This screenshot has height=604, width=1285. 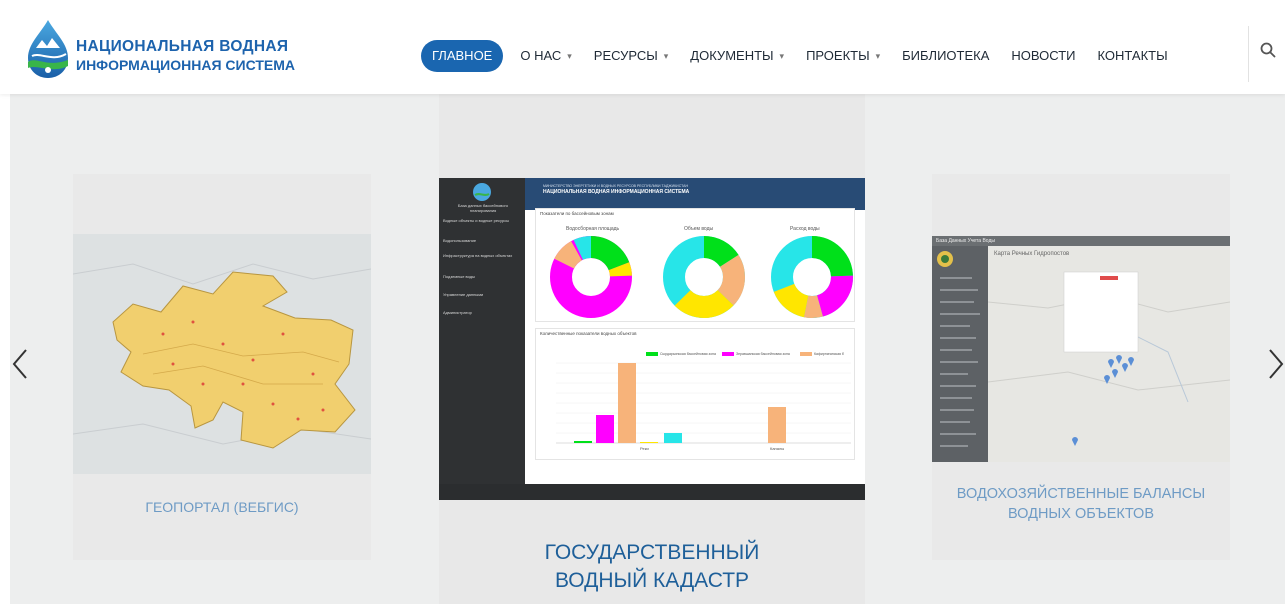 I want to click on slide-title-line-2: ВОДНЫХ ОБЪЕКТОВ, so click(x=1081, y=514).